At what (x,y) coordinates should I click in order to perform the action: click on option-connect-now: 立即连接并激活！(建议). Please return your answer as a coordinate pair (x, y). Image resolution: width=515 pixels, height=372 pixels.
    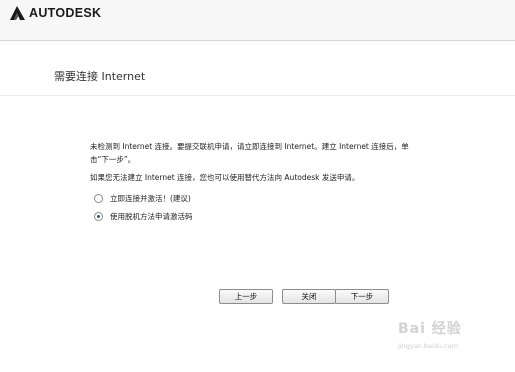
    Looking at the image, I should click on (142, 198).